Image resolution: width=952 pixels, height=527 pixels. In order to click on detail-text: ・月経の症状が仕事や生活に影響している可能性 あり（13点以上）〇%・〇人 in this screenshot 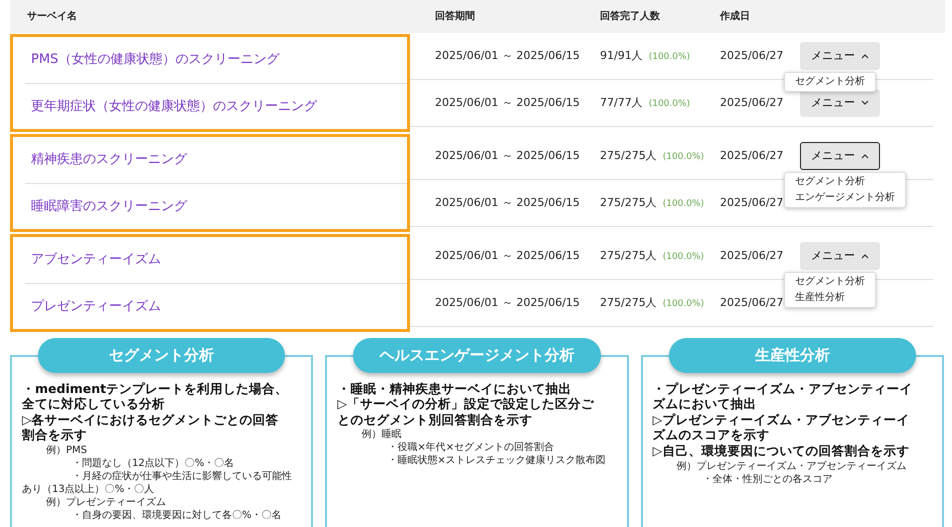, I will do `click(157, 483)`.